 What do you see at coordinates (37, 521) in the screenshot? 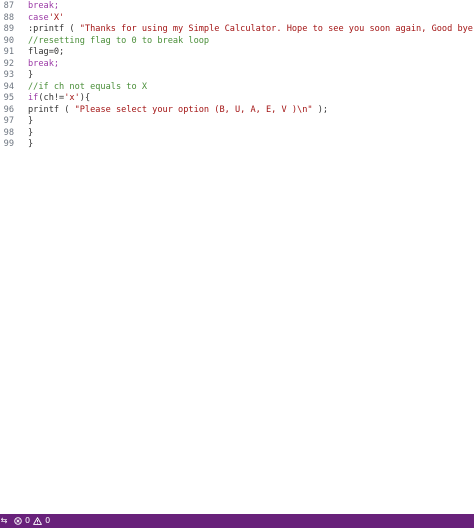
I see `warning-triangle-icon` at bounding box center [37, 521].